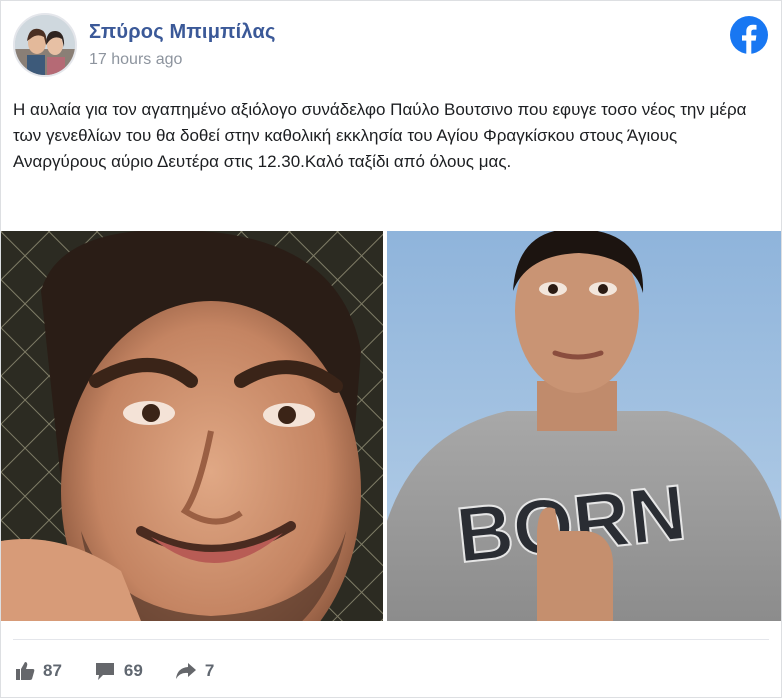 This screenshot has width=782, height=698. I want to click on post-timestamp: 17 hours ago, so click(135, 60).